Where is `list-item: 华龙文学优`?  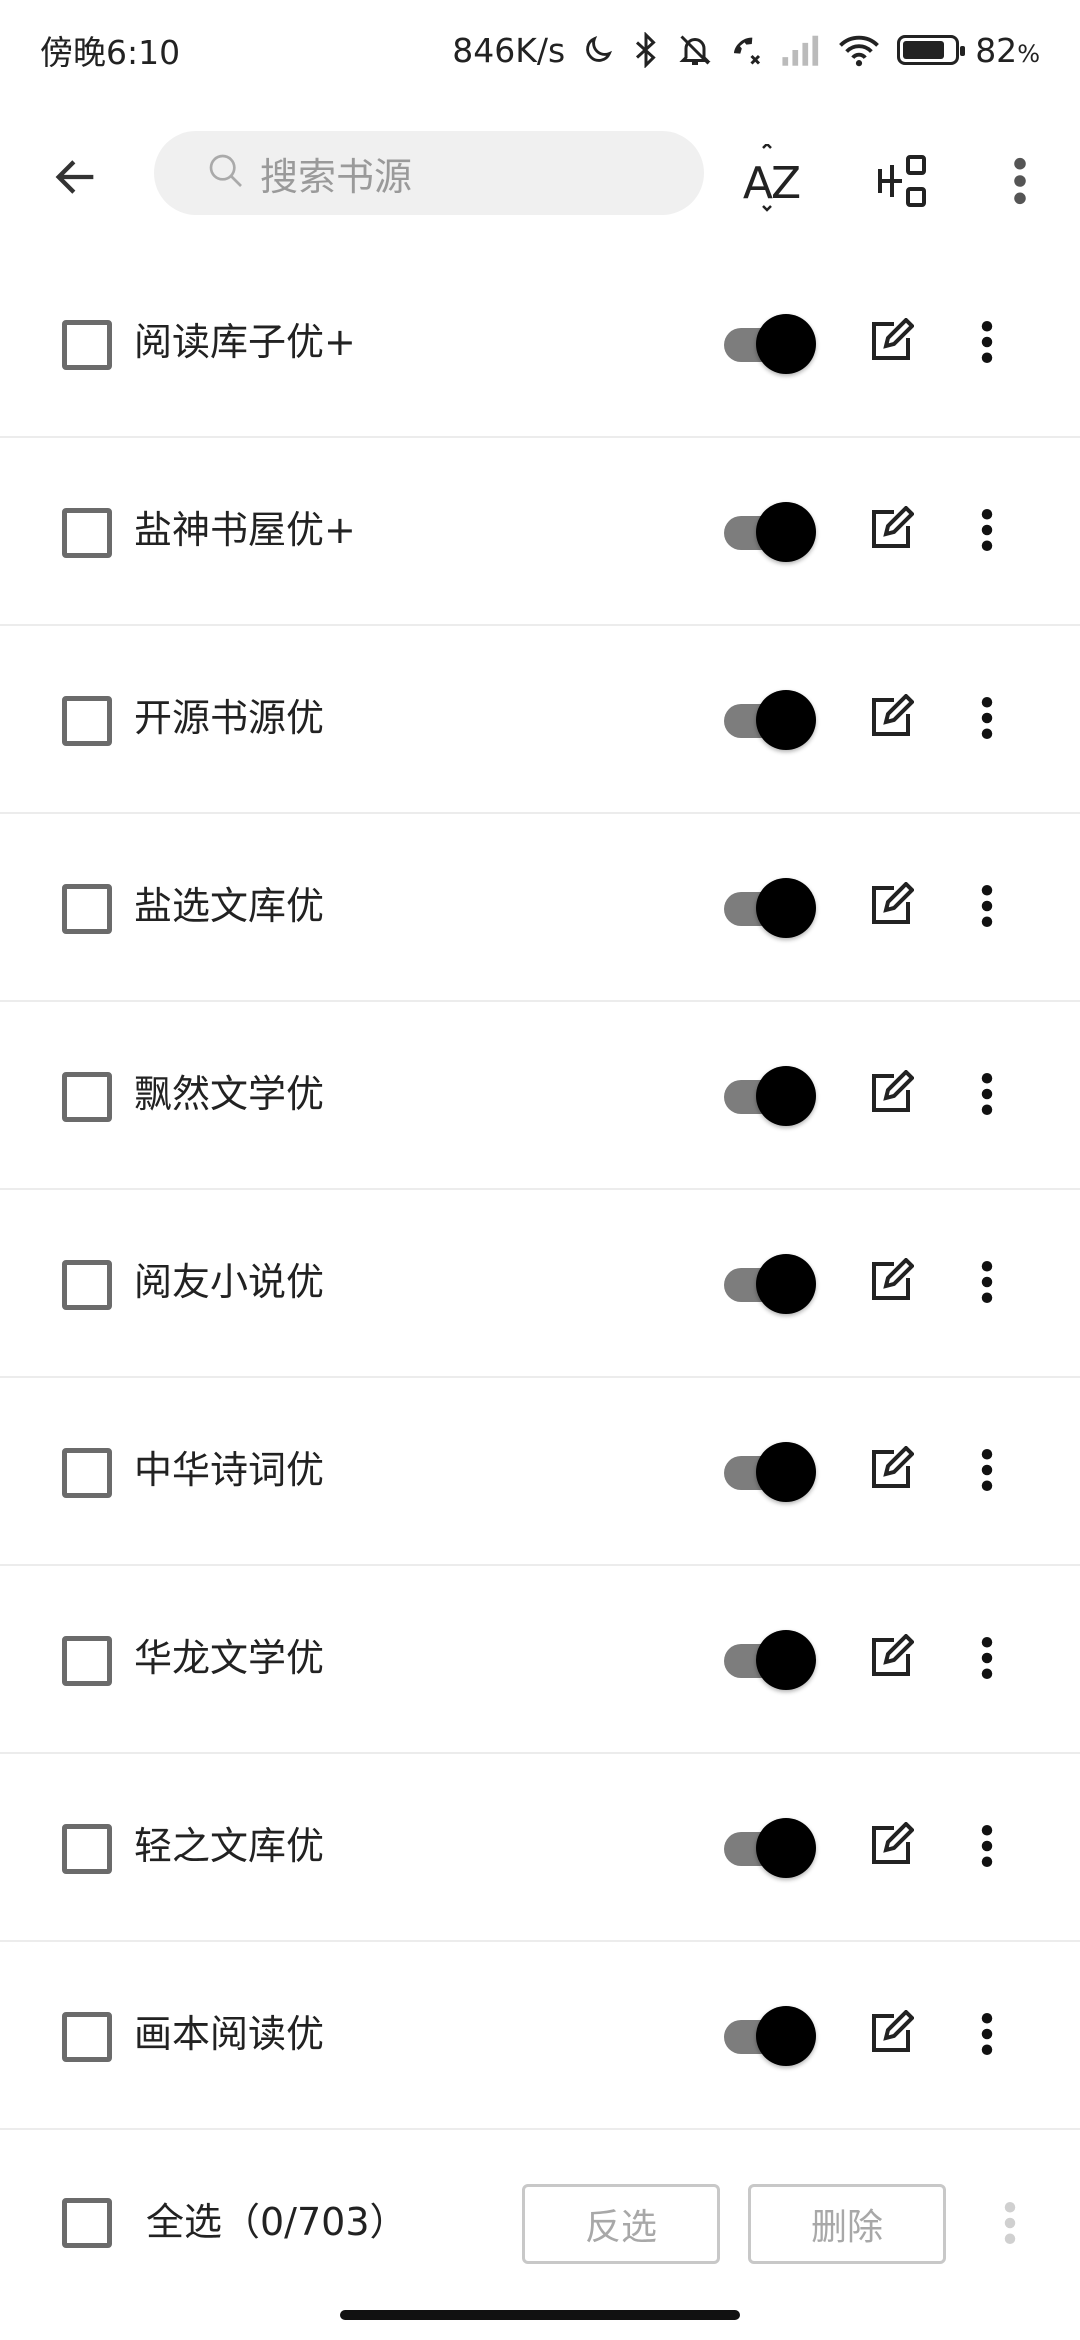
list-item: 华龙文学优 is located at coordinates (540, 1660).